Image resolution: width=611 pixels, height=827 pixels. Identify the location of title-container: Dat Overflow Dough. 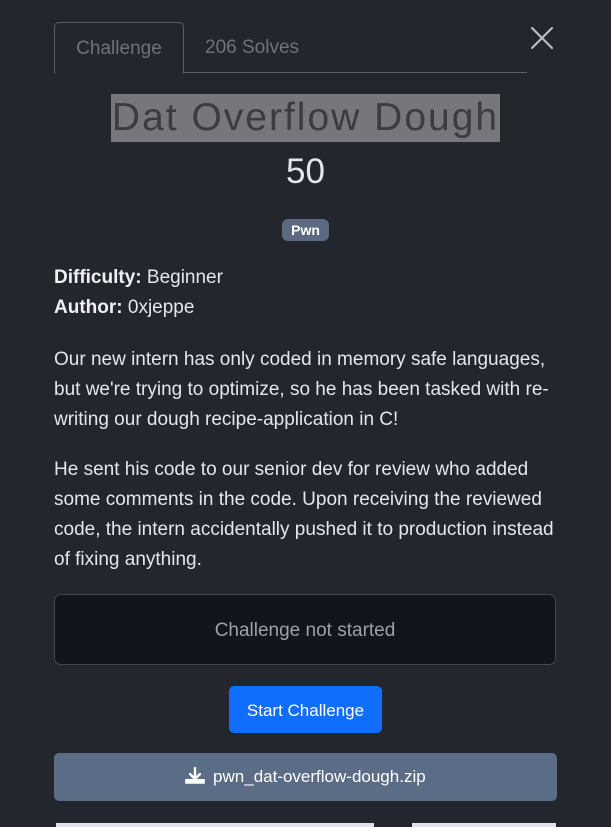
(305, 118).